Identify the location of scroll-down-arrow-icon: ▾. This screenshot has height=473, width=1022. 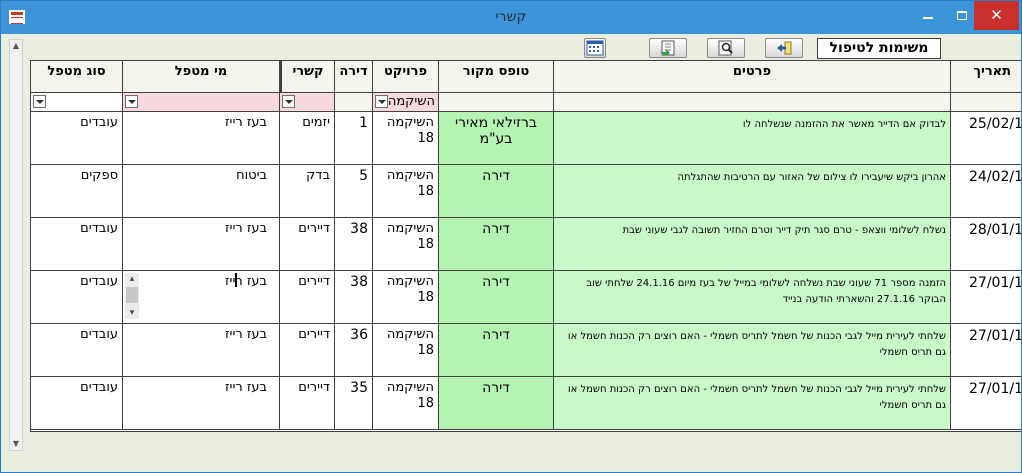
(132, 313).